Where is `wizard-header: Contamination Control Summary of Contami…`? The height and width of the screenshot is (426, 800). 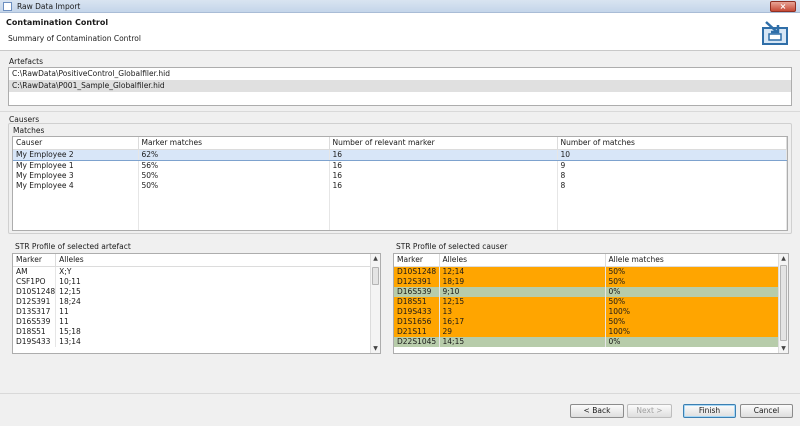 wizard-header: Contamination Control Summary of Contami… is located at coordinates (400, 32).